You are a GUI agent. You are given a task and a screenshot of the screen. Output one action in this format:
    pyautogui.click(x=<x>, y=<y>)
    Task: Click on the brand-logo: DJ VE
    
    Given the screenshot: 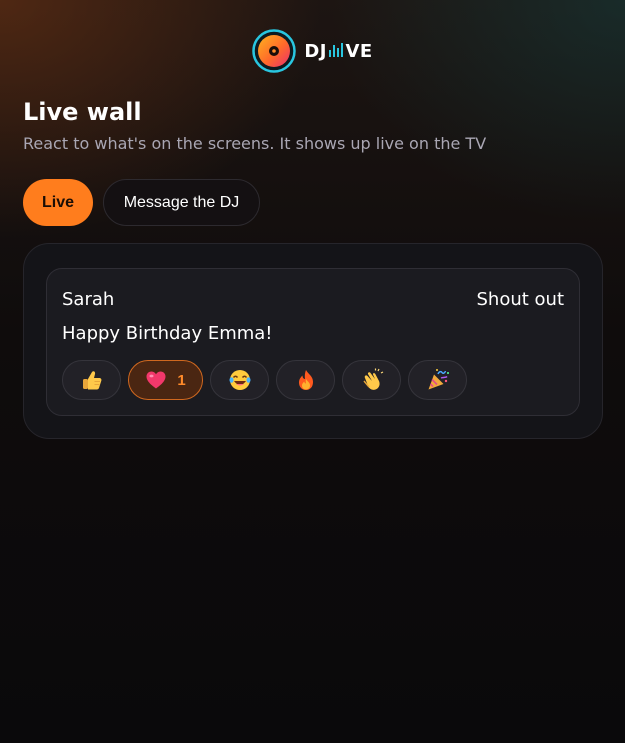 What is the action you would take?
    pyautogui.click(x=312, y=51)
    